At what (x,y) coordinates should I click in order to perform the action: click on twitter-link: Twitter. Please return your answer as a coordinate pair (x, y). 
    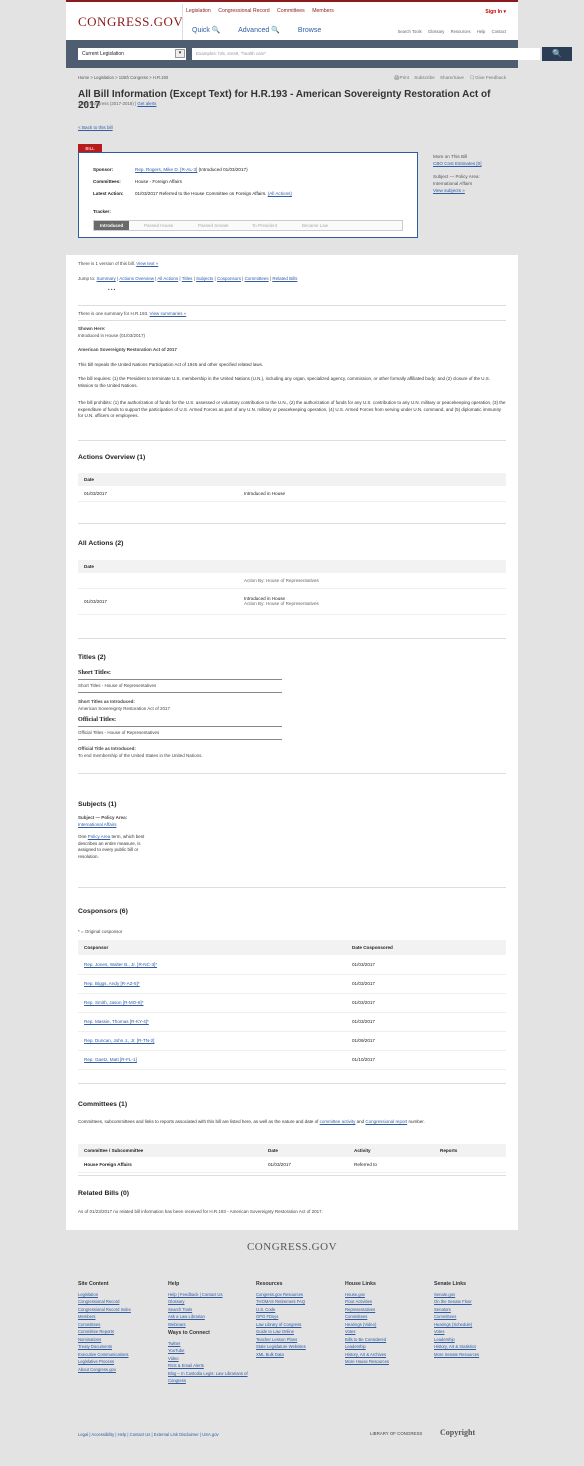
    Looking at the image, I should click on (211, 1344).